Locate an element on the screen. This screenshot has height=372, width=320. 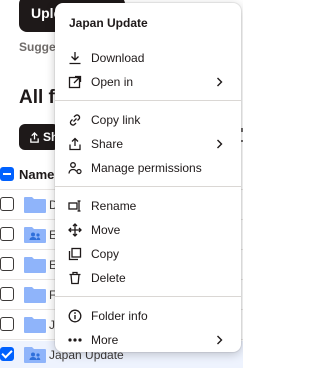
menu-item-label: Open in is located at coordinates (112, 82).